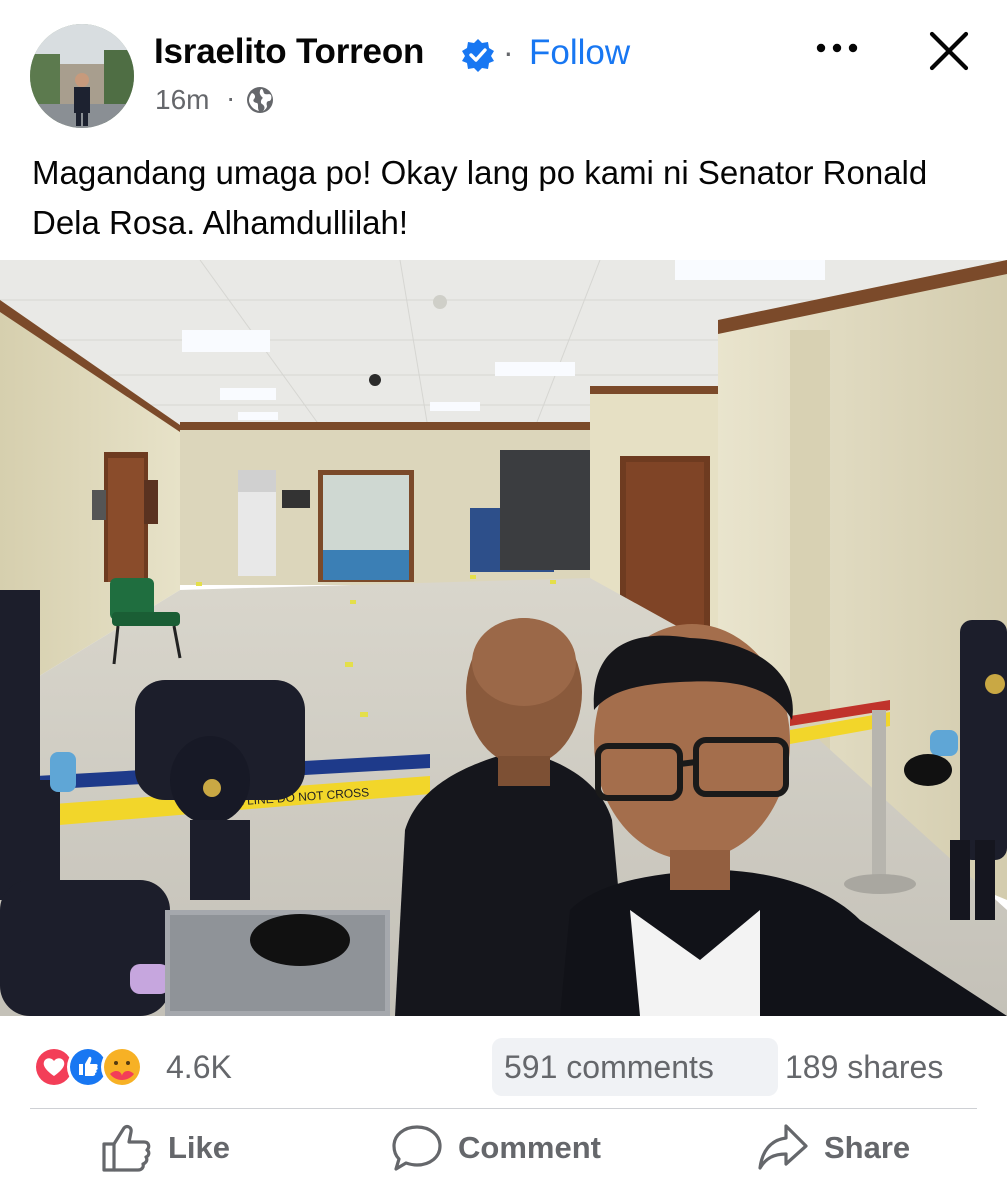  Describe the element at coordinates (837, 48) in the screenshot. I see `more-options-icon` at that location.